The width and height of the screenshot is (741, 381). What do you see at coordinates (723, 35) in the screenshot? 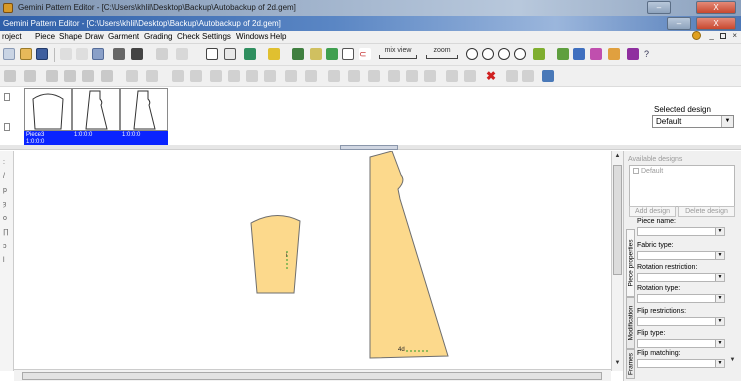
I see `mdi-restore-icon` at bounding box center [723, 35].